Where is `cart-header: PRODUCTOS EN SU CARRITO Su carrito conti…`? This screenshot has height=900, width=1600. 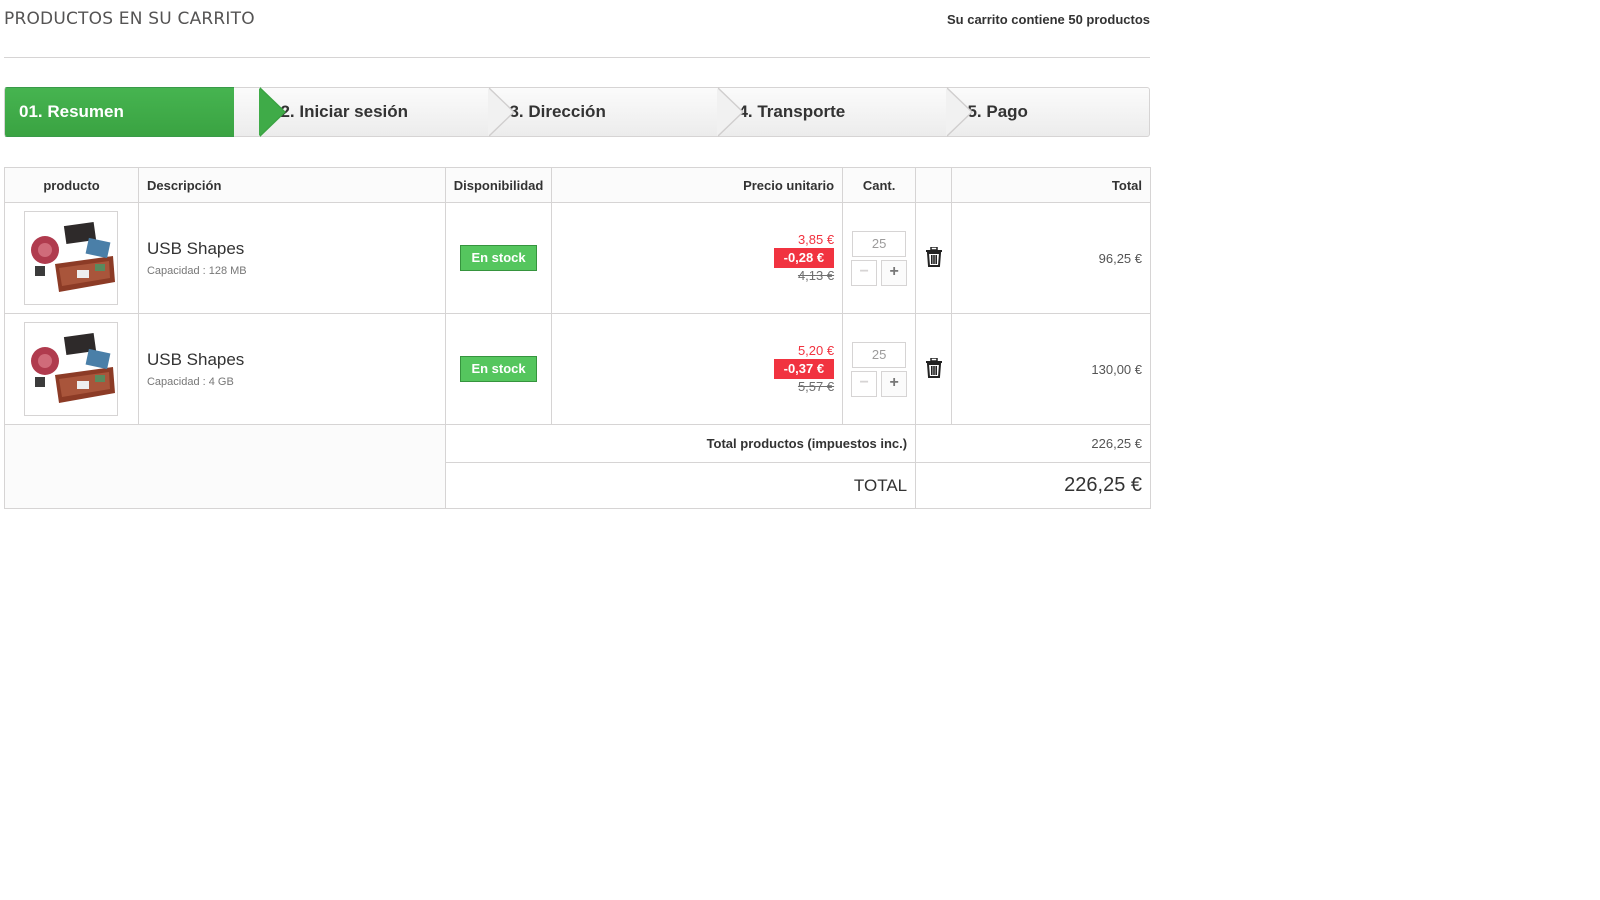 cart-header: PRODUCTOS EN SU CARRITO Su carrito conti… is located at coordinates (577, 29).